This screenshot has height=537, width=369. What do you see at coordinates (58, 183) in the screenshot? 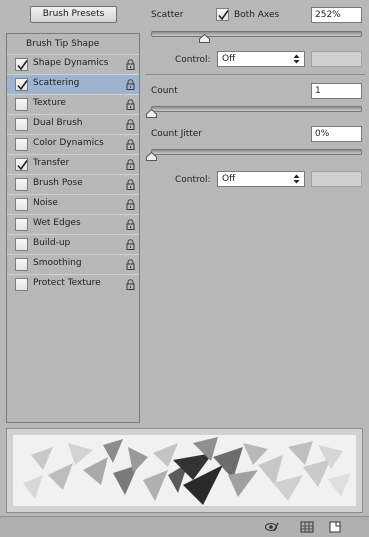
I see `list-item-label: Brush Pose` at bounding box center [58, 183].